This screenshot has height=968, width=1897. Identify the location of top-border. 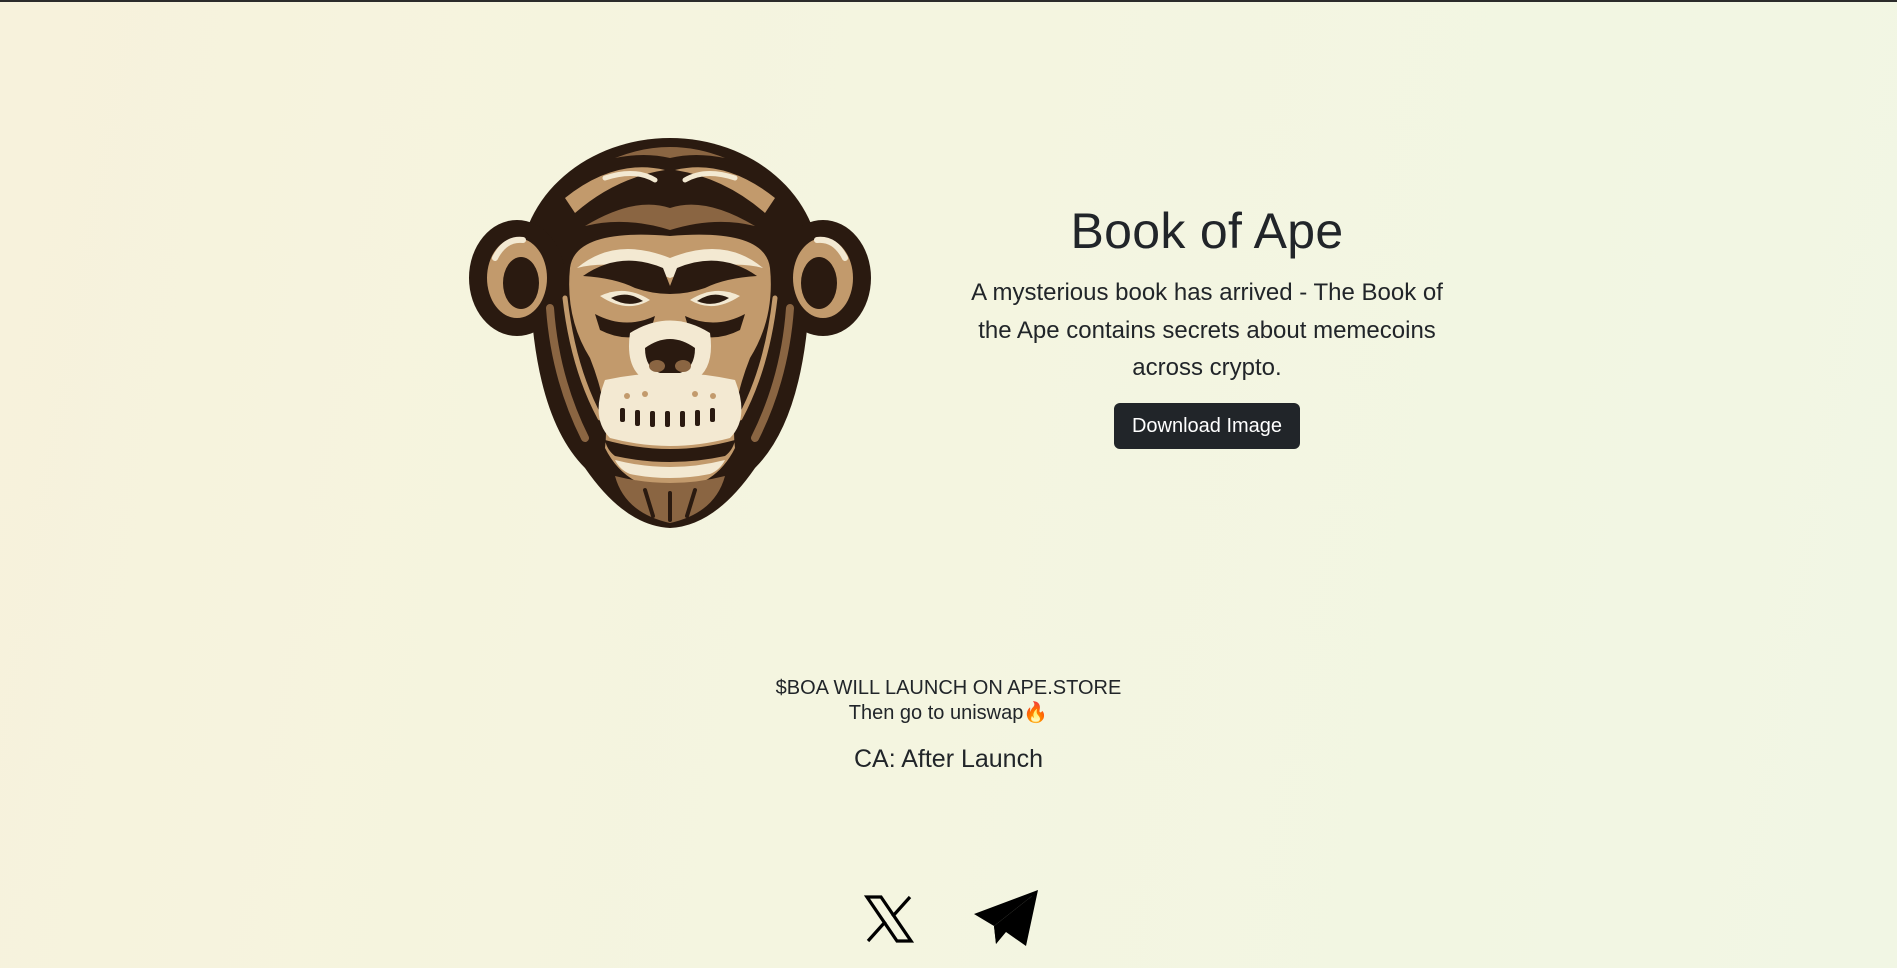
(948, 1).